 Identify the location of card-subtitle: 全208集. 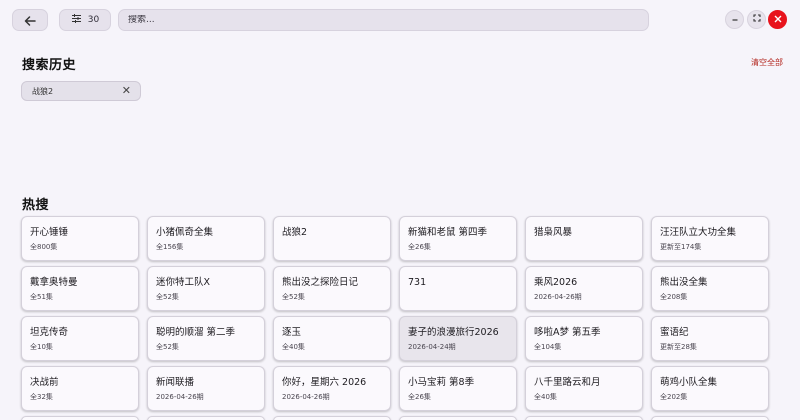
(674, 297).